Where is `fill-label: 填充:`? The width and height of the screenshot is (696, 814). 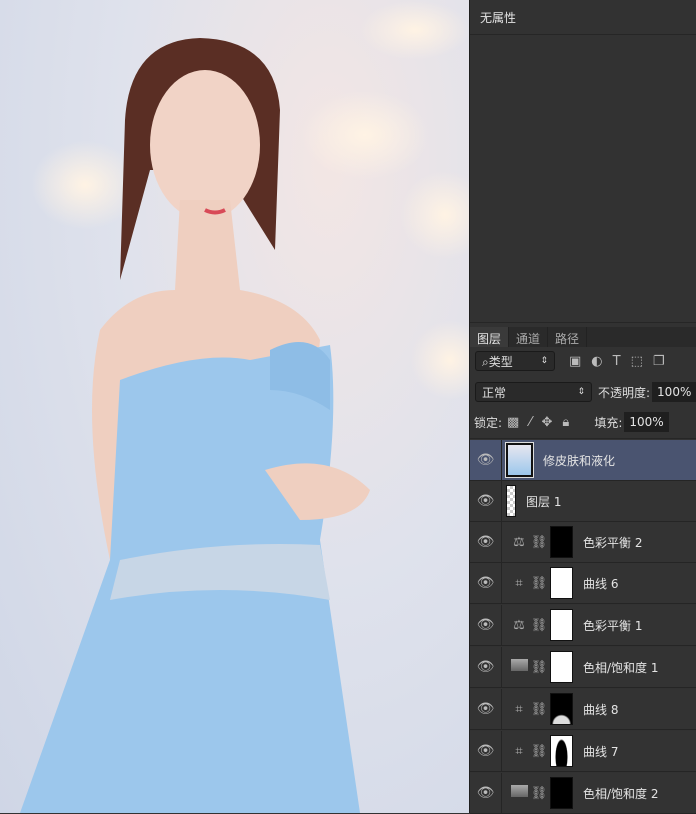 fill-label: 填充: is located at coordinates (608, 422).